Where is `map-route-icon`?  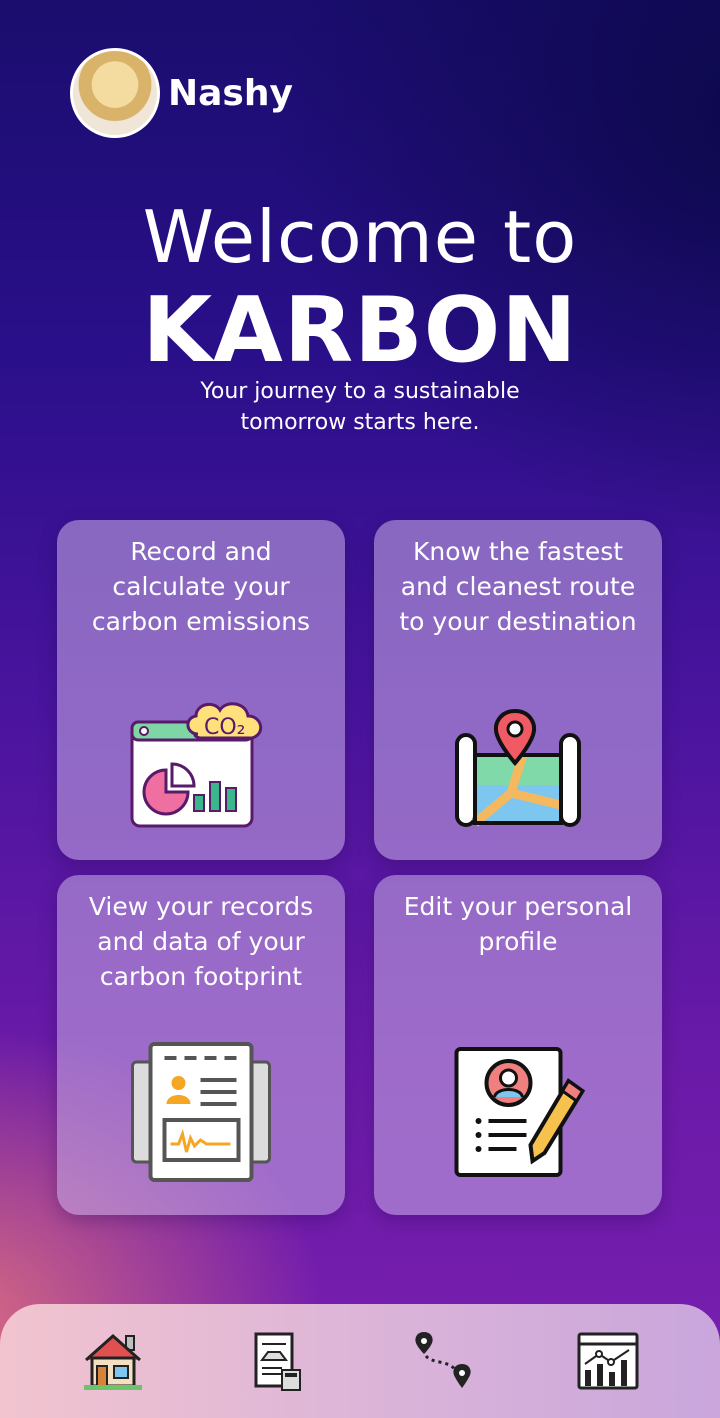 map-route-icon is located at coordinates (518, 767).